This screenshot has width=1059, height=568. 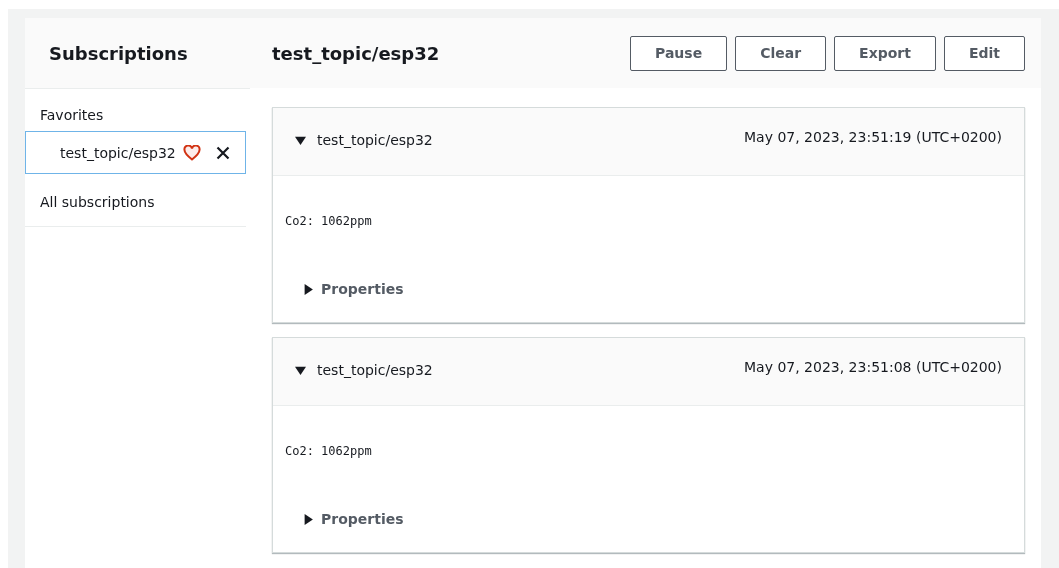 What do you see at coordinates (984, 53) in the screenshot?
I see `toolbar-button: Edit` at bounding box center [984, 53].